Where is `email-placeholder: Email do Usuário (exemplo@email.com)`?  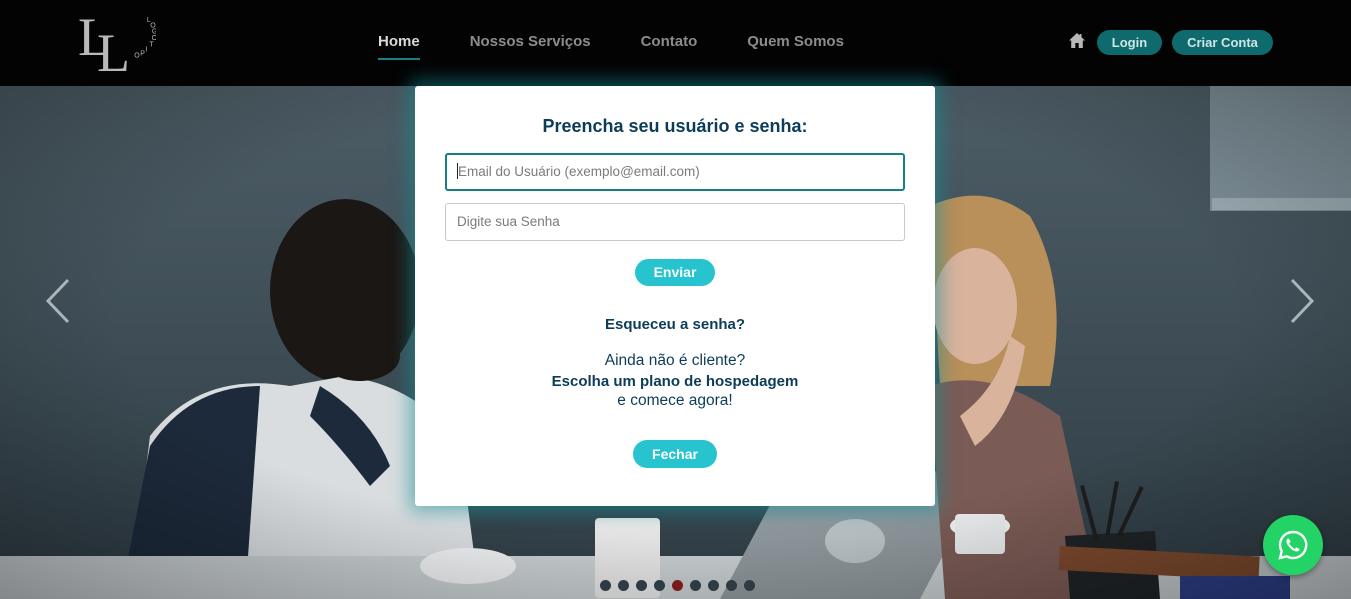
email-placeholder: Email do Usuário (exemplo@email.com) is located at coordinates (579, 171).